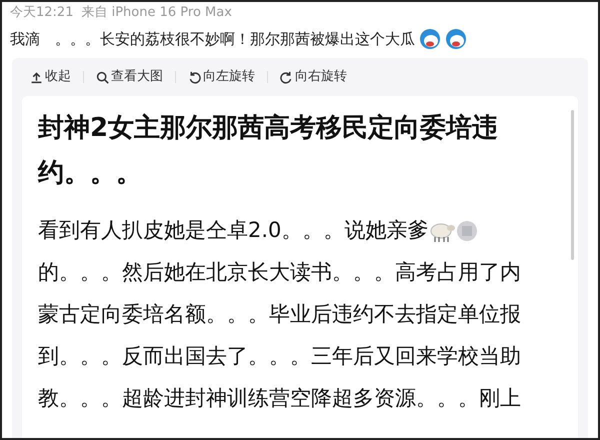 The height and width of the screenshot is (440, 600). I want to click on post-source: 来自 iPhone 16 Pro Max, so click(156, 13).